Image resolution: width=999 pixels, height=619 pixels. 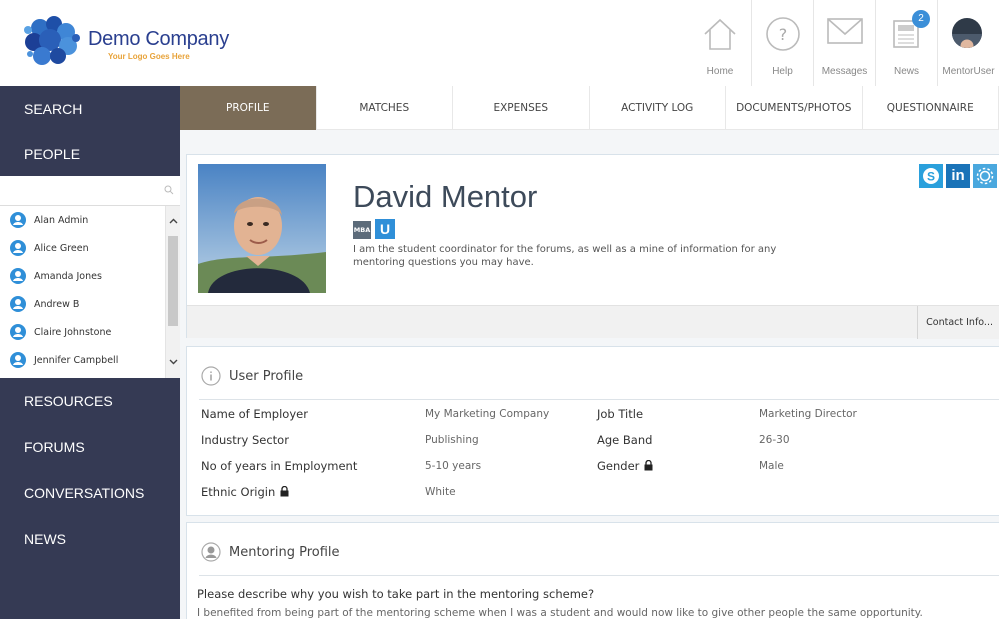 I want to click on university-badge: U, so click(x=385, y=229).